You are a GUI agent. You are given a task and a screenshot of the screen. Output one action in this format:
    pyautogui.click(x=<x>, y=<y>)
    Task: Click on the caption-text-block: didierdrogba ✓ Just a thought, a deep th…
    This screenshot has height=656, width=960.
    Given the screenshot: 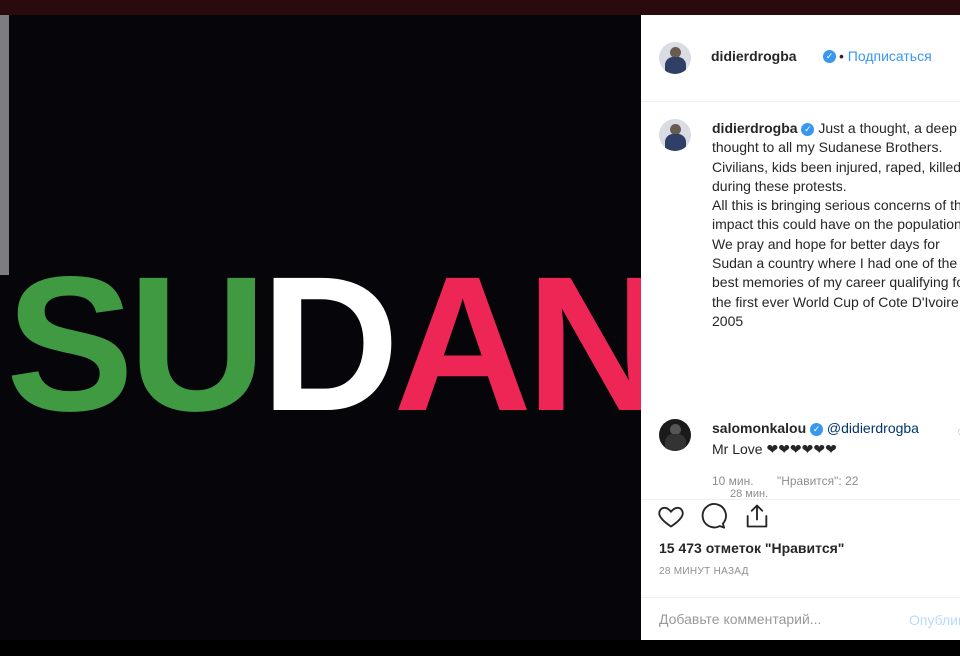 What is the action you would take?
    pyautogui.click(x=836, y=225)
    